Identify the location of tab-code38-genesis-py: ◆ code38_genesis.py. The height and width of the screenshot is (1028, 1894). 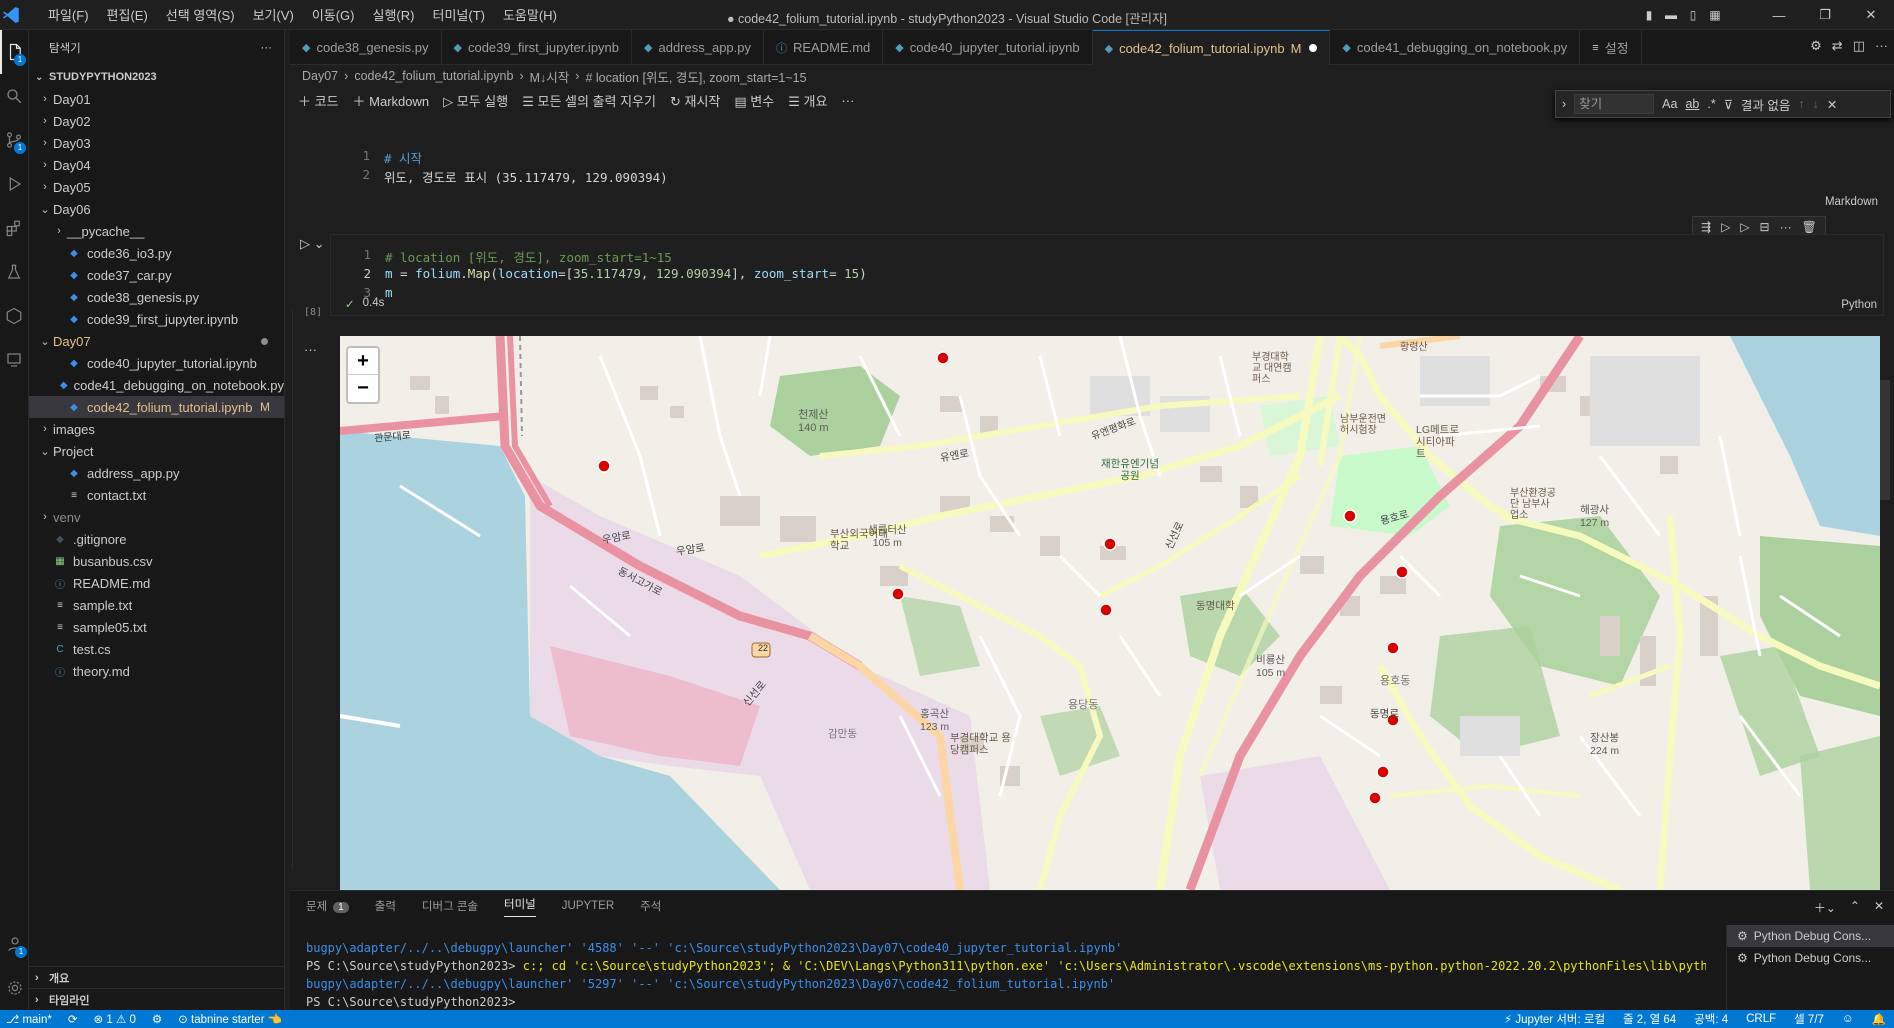
(366, 47).